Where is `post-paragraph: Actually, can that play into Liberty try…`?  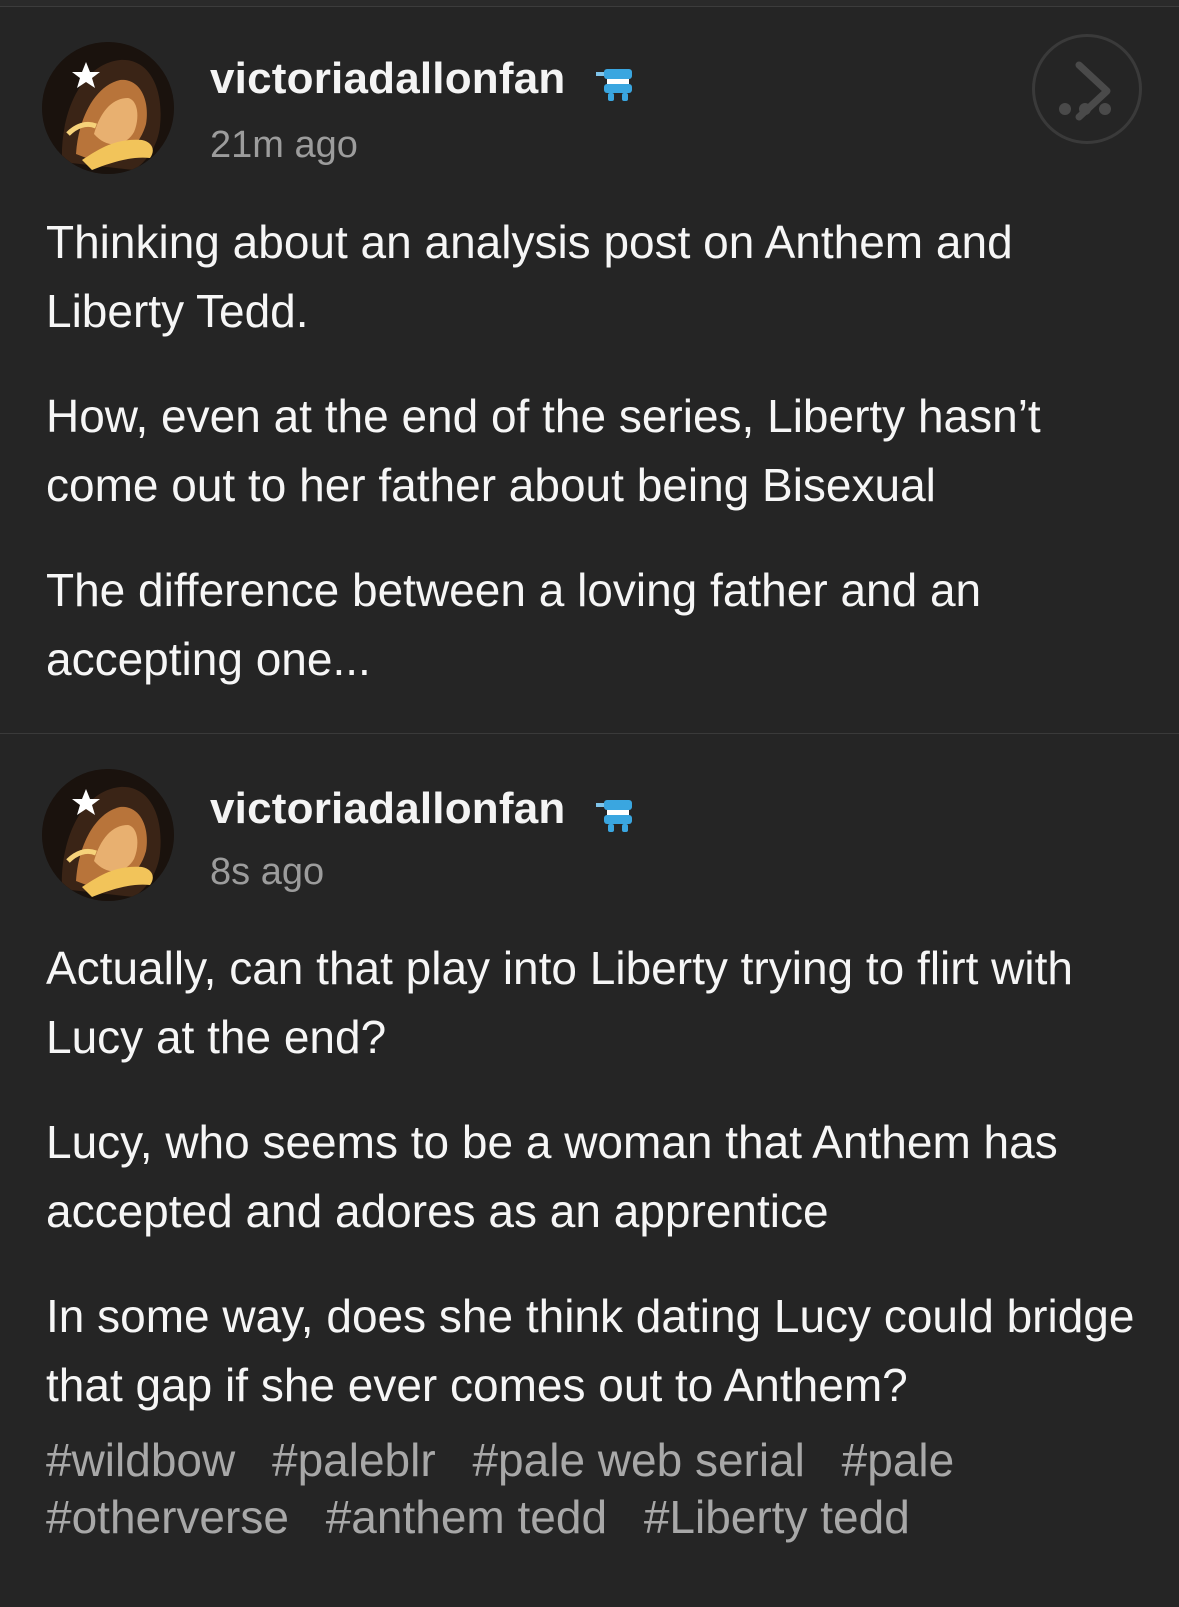
post-paragraph: Actually, can that play into Liberty try… is located at coordinates (559, 1002).